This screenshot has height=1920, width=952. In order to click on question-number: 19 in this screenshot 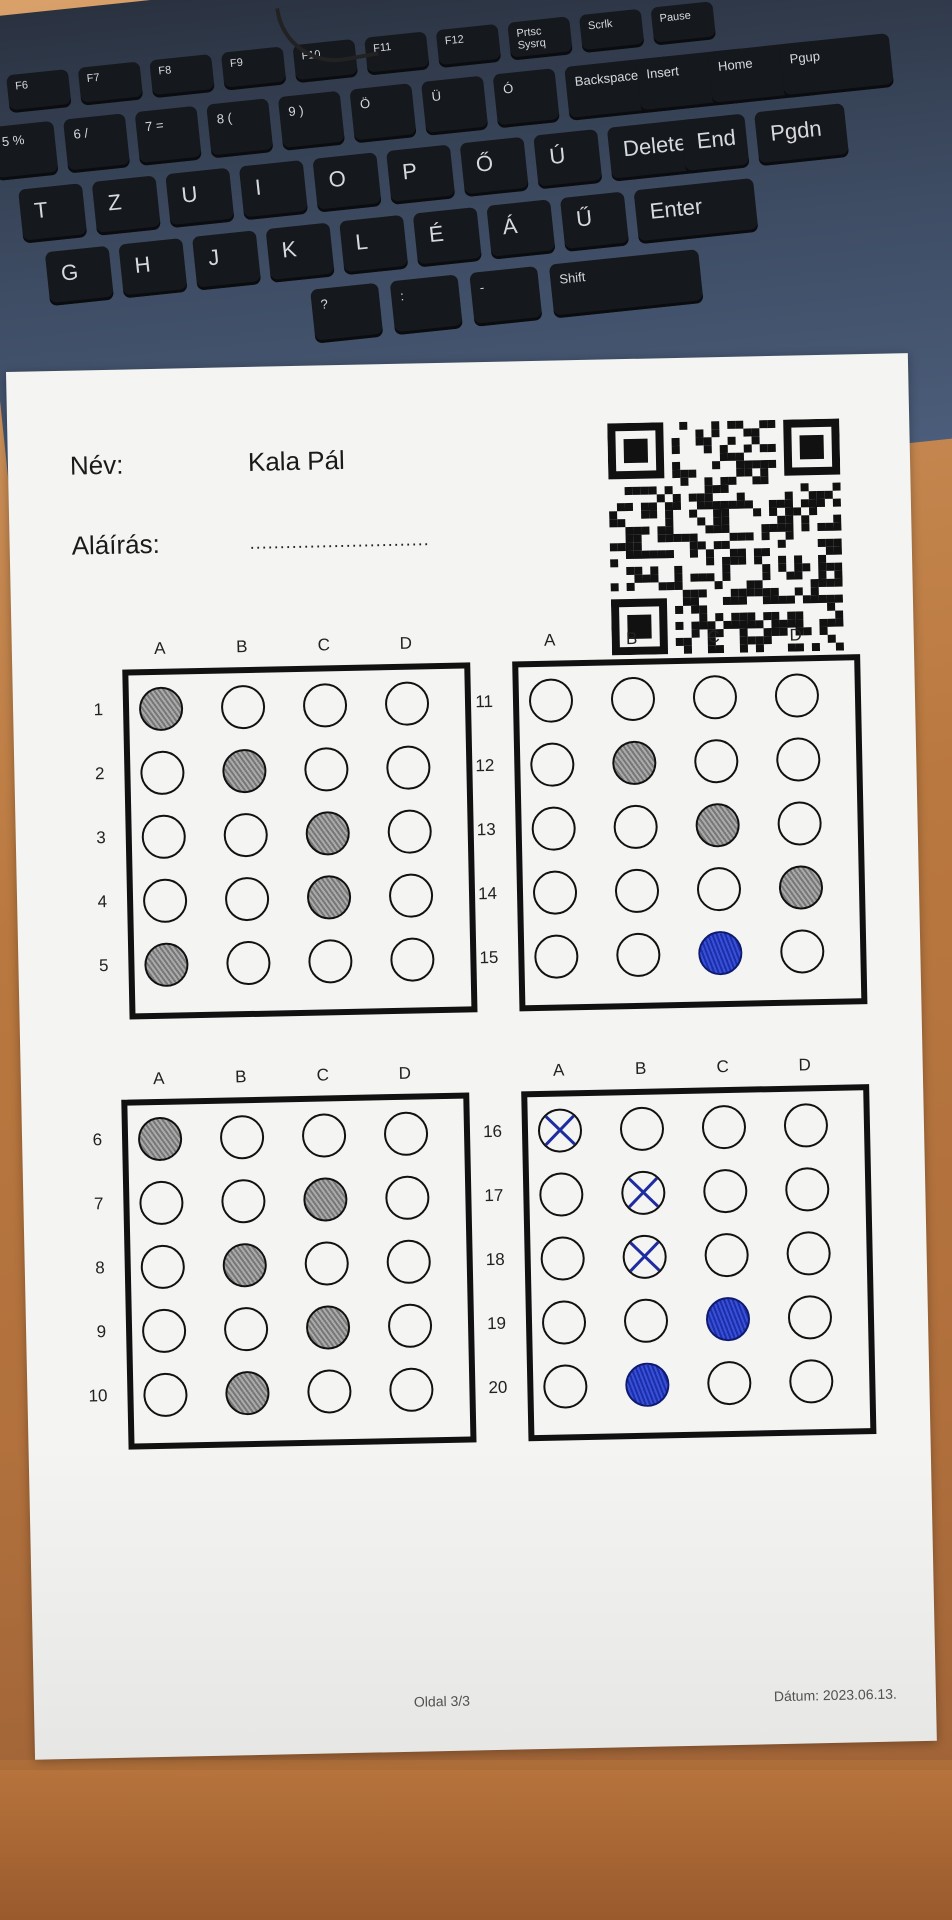, I will do `click(496, 1323)`.